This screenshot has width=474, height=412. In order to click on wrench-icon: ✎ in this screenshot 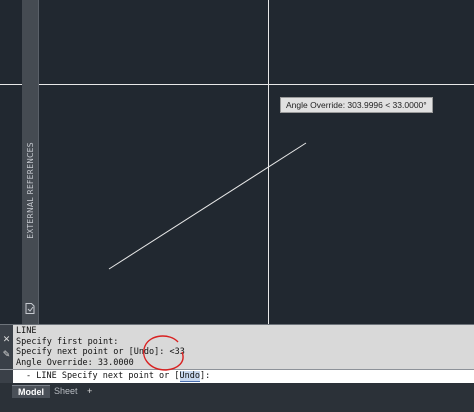, I will do `click(6, 354)`.